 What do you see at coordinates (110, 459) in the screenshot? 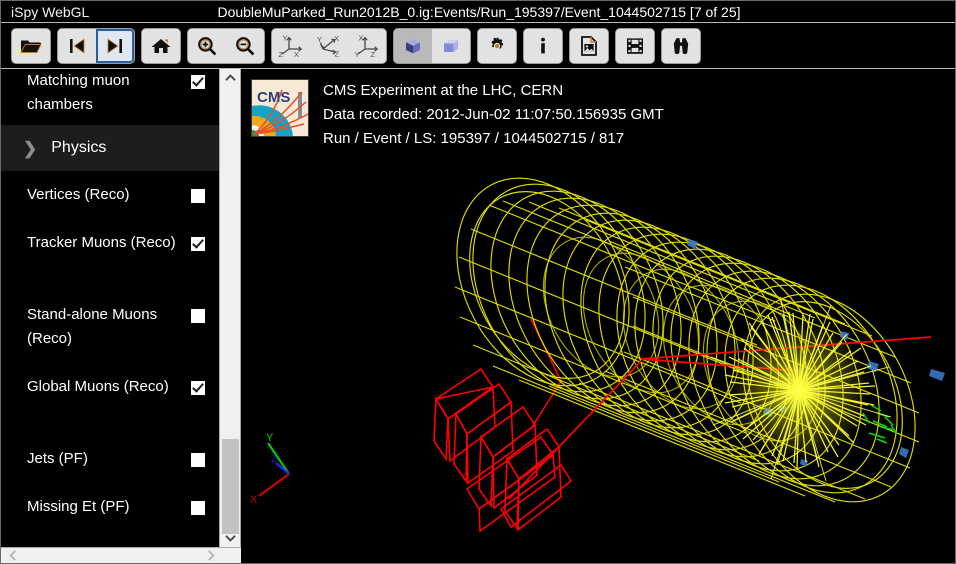
I see `sidebar-item-jets-pf: Jets (PF)` at bounding box center [110, 459].